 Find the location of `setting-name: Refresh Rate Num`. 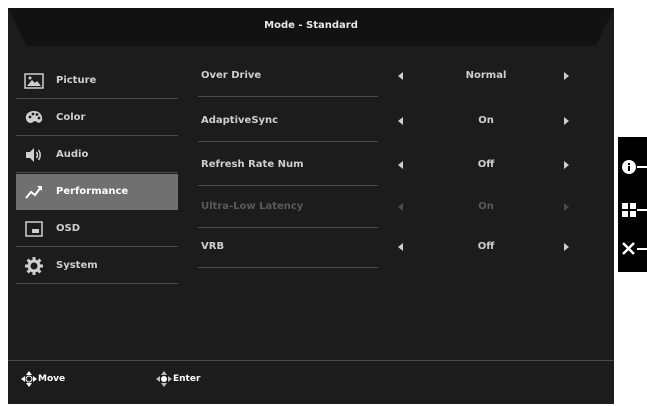

setting-name: Refresh Rate Num is located at coordinates (252, 164).